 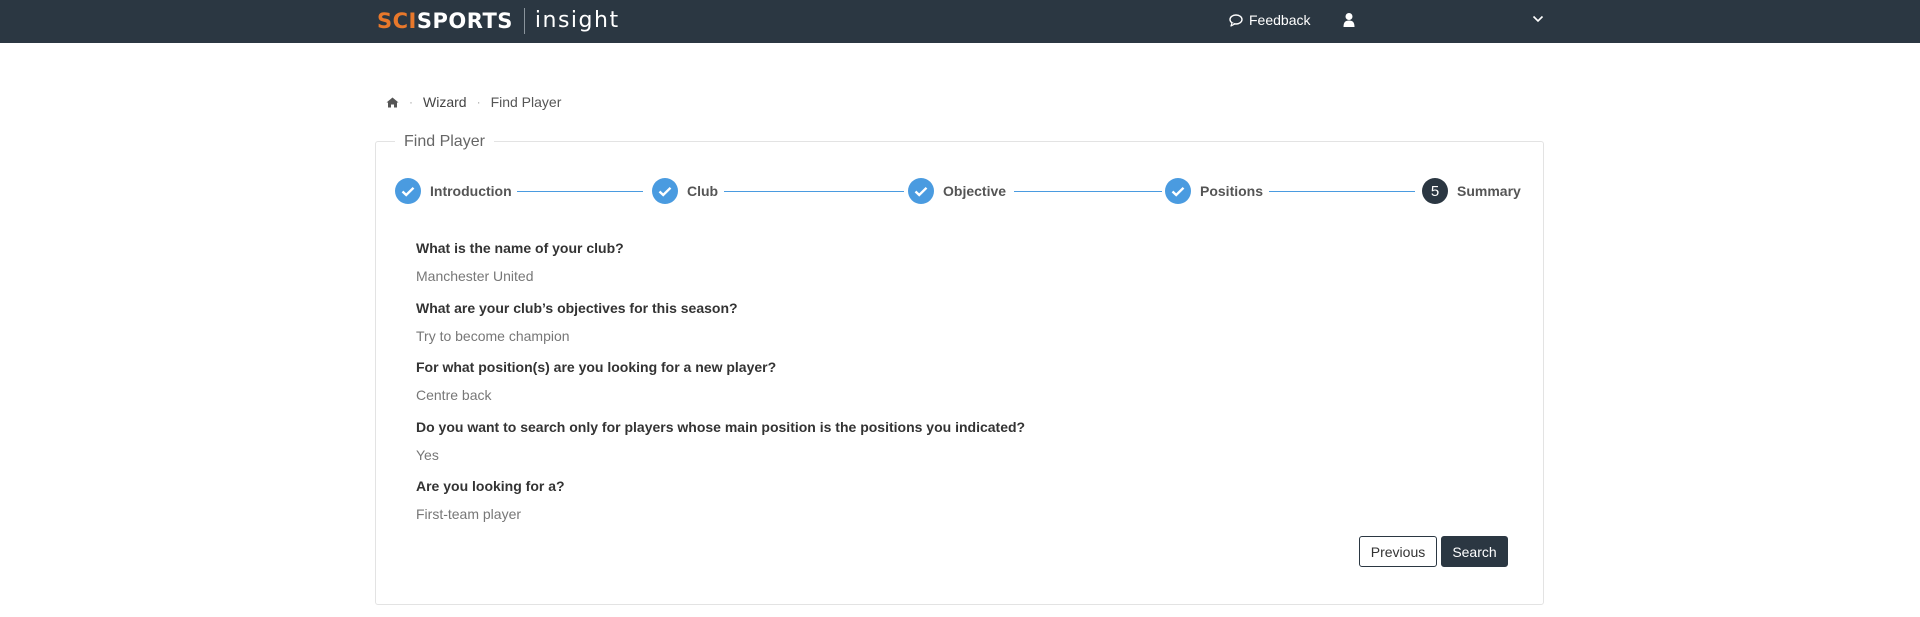 I want to click on summary-answer: Manchester United, so click(x=475, y=276).